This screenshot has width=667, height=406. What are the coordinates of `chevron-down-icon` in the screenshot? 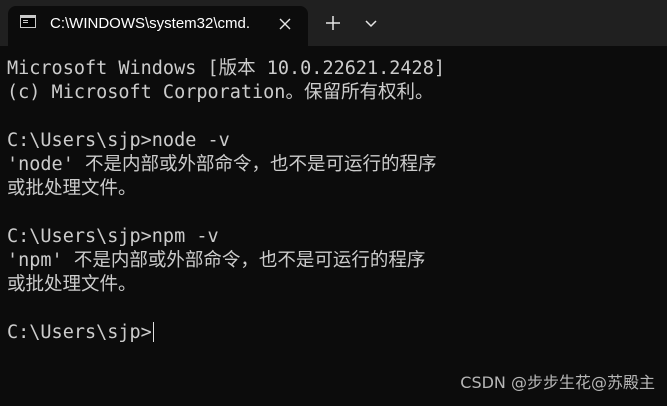 It's located at (371, 23).